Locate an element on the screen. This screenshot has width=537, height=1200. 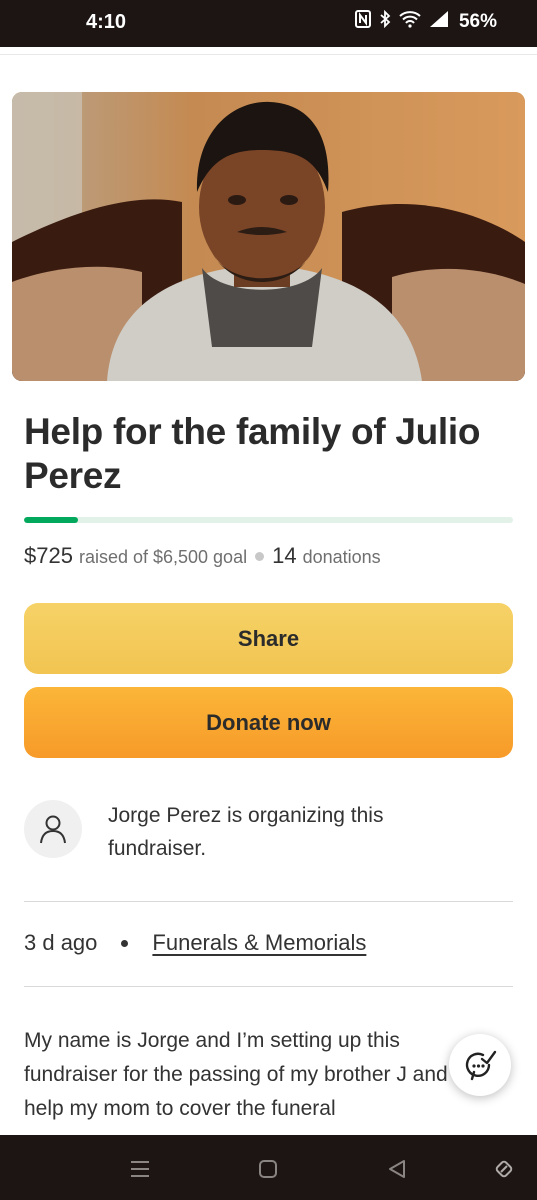
raised-of-goal: raised of $6,500 goal is located at coordinates (163, 557).